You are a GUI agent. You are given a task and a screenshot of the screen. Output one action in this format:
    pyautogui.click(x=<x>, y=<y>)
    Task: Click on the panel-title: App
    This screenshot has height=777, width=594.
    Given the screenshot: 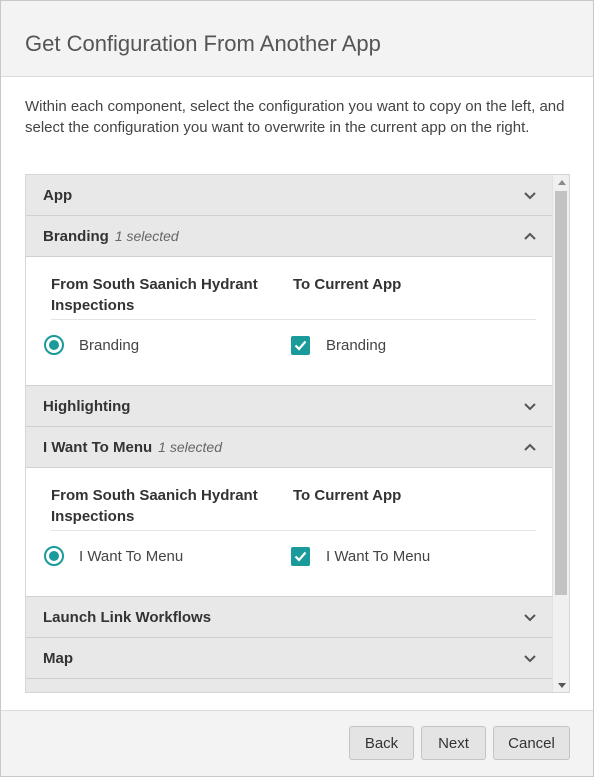 What is the action you would take?
    pyautogui.click(x=57, y=195)
    